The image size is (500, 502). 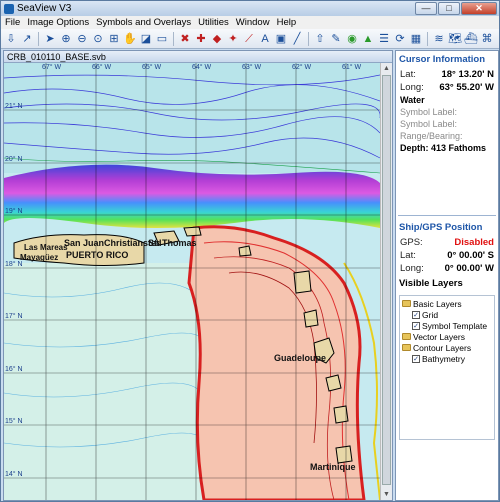 I want to click on contour-icon: ◉, so click(x=352, y=39).